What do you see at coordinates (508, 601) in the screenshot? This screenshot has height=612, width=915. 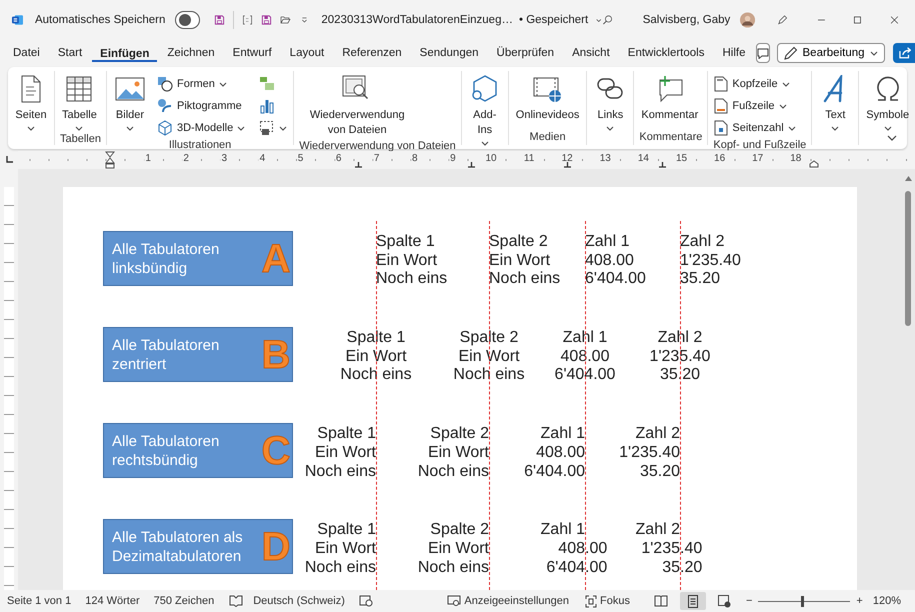 I see `display-settings-button: Anzeigeeinstellungen` at bounding box center [508, 601].